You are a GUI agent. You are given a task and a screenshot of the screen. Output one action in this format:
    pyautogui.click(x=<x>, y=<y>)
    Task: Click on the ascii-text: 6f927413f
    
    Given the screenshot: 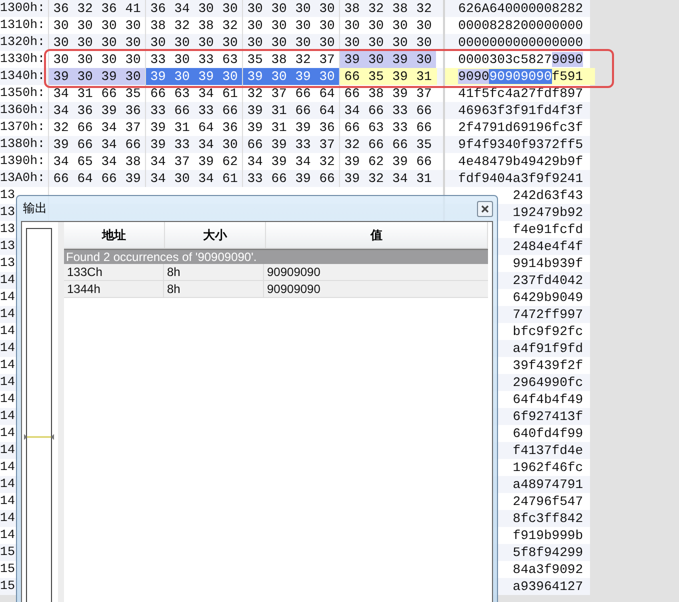 What is the action you would take?
    pyautogui.click(x=547, y=416)
    